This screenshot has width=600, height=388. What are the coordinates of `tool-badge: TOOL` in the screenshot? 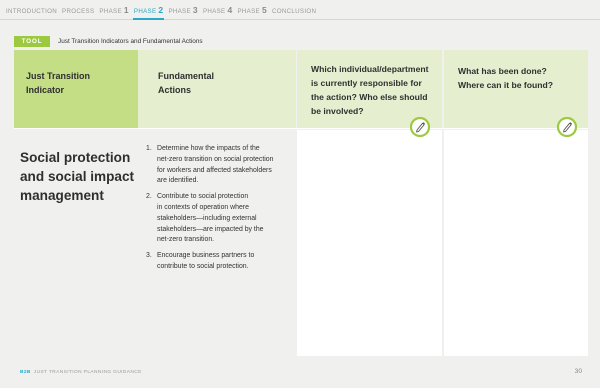 It's located at (32, 41).